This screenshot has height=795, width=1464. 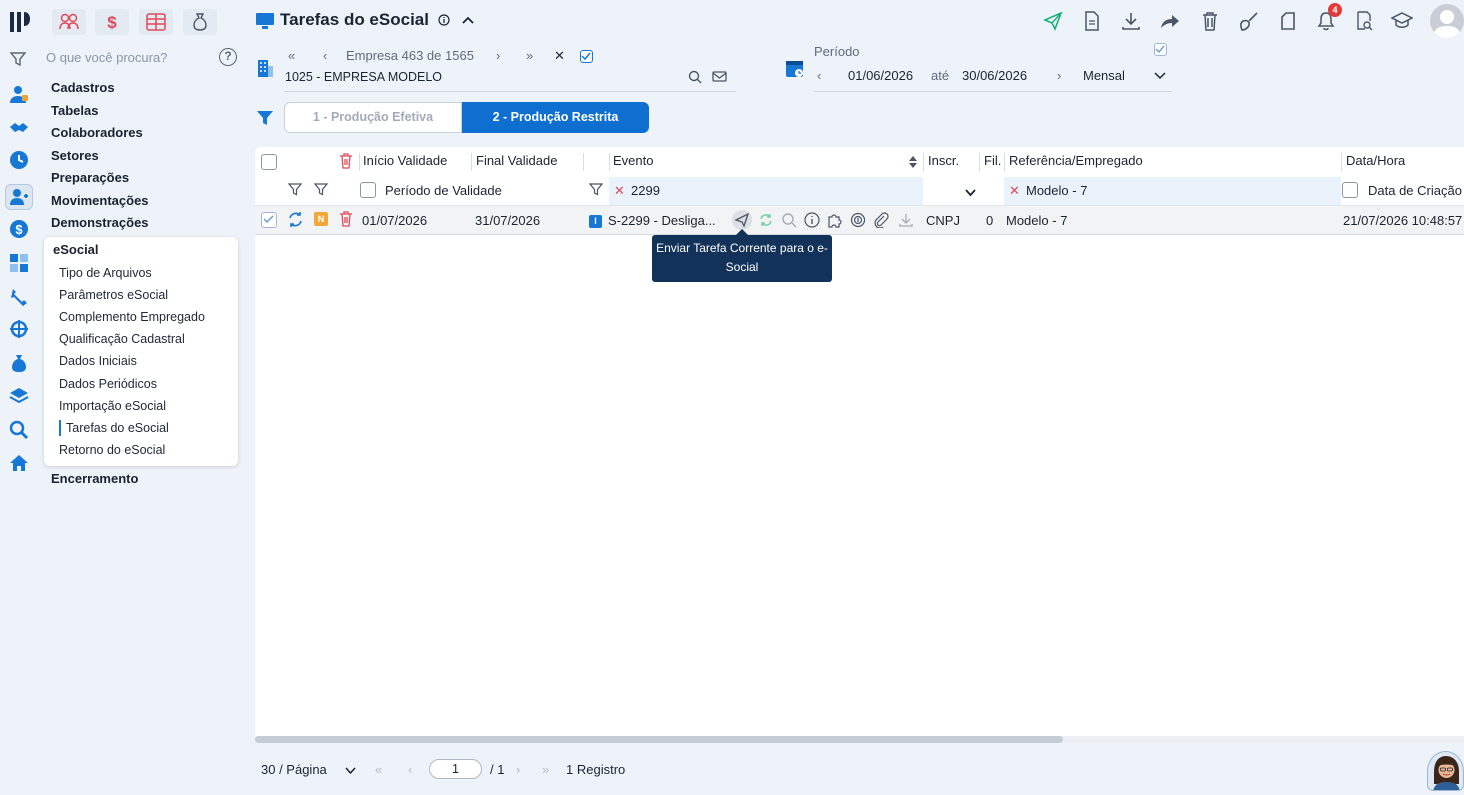 I want to click on people-icon, so click(x=19, y=94).